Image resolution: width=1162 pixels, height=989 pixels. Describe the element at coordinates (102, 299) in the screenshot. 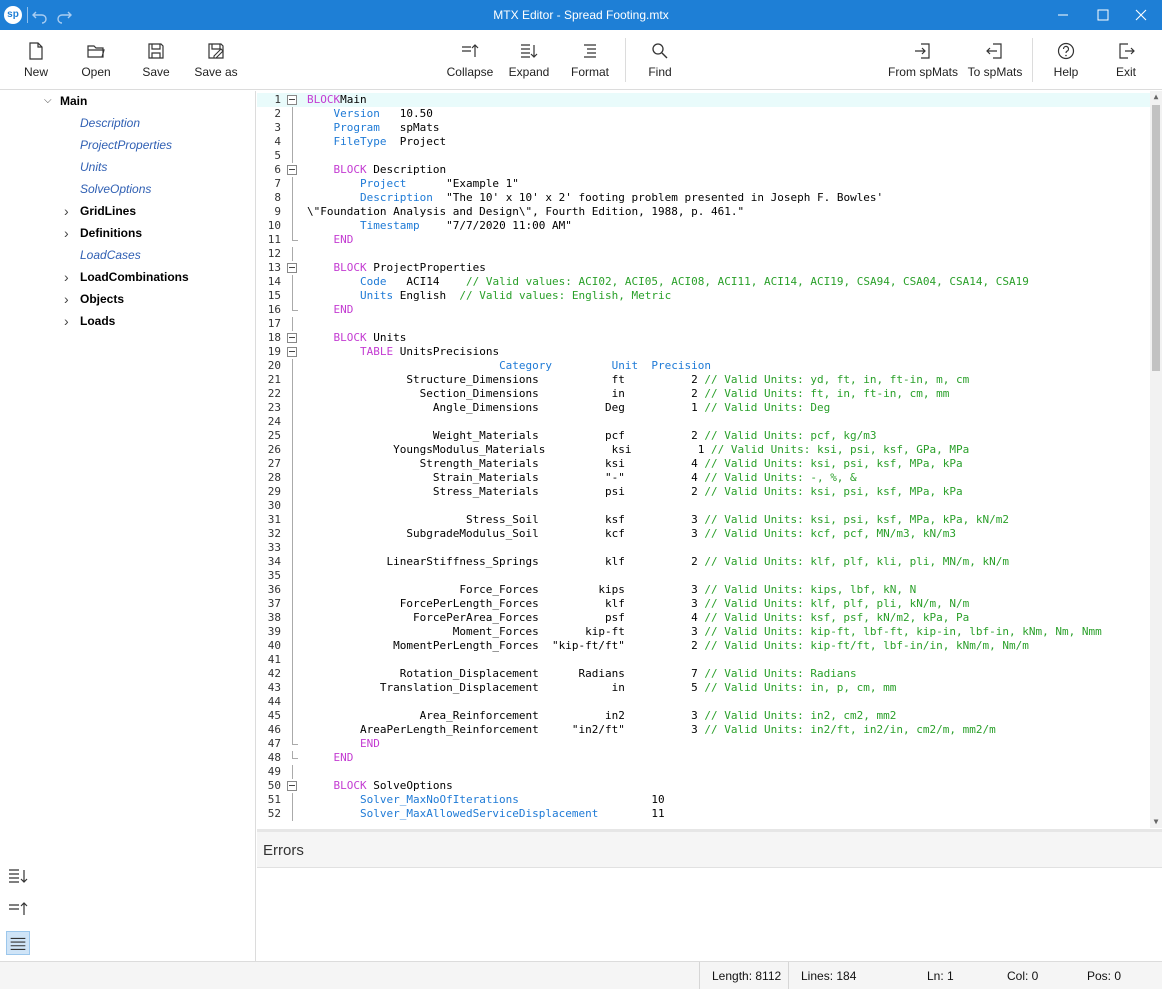

I see `tree-item-objects: Objects` at that location.